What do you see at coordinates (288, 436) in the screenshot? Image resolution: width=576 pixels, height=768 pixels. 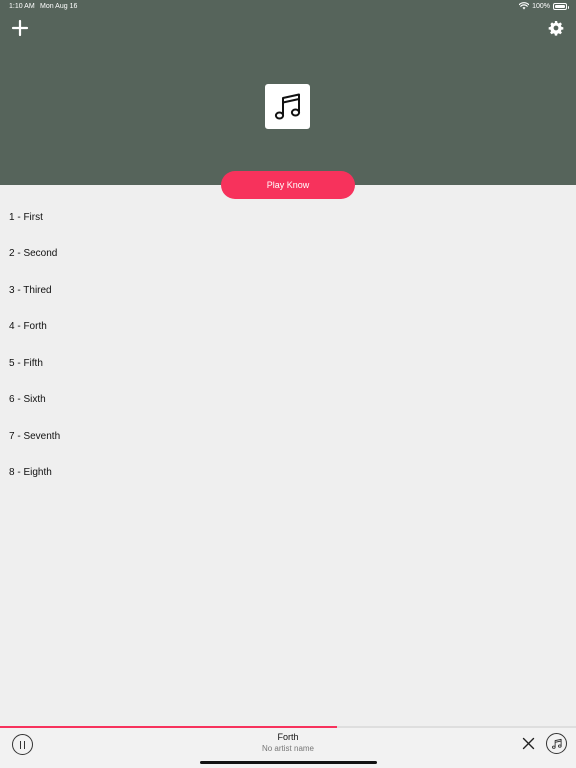 I see `track-item-7: 7 - Seventh` at bounding box center [288, 436].